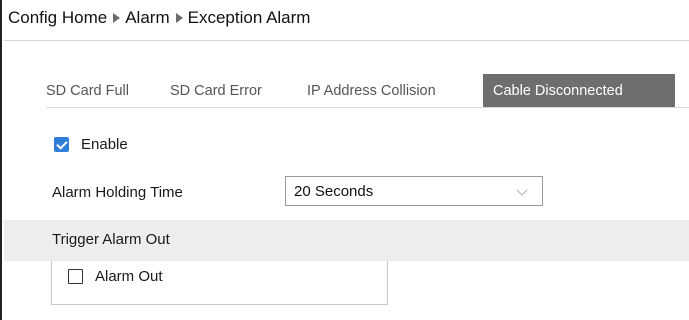 The width and height of the screenshot is (689, 320). I want to click on section-title: Trigger Alarm Out, so click(111, 239).